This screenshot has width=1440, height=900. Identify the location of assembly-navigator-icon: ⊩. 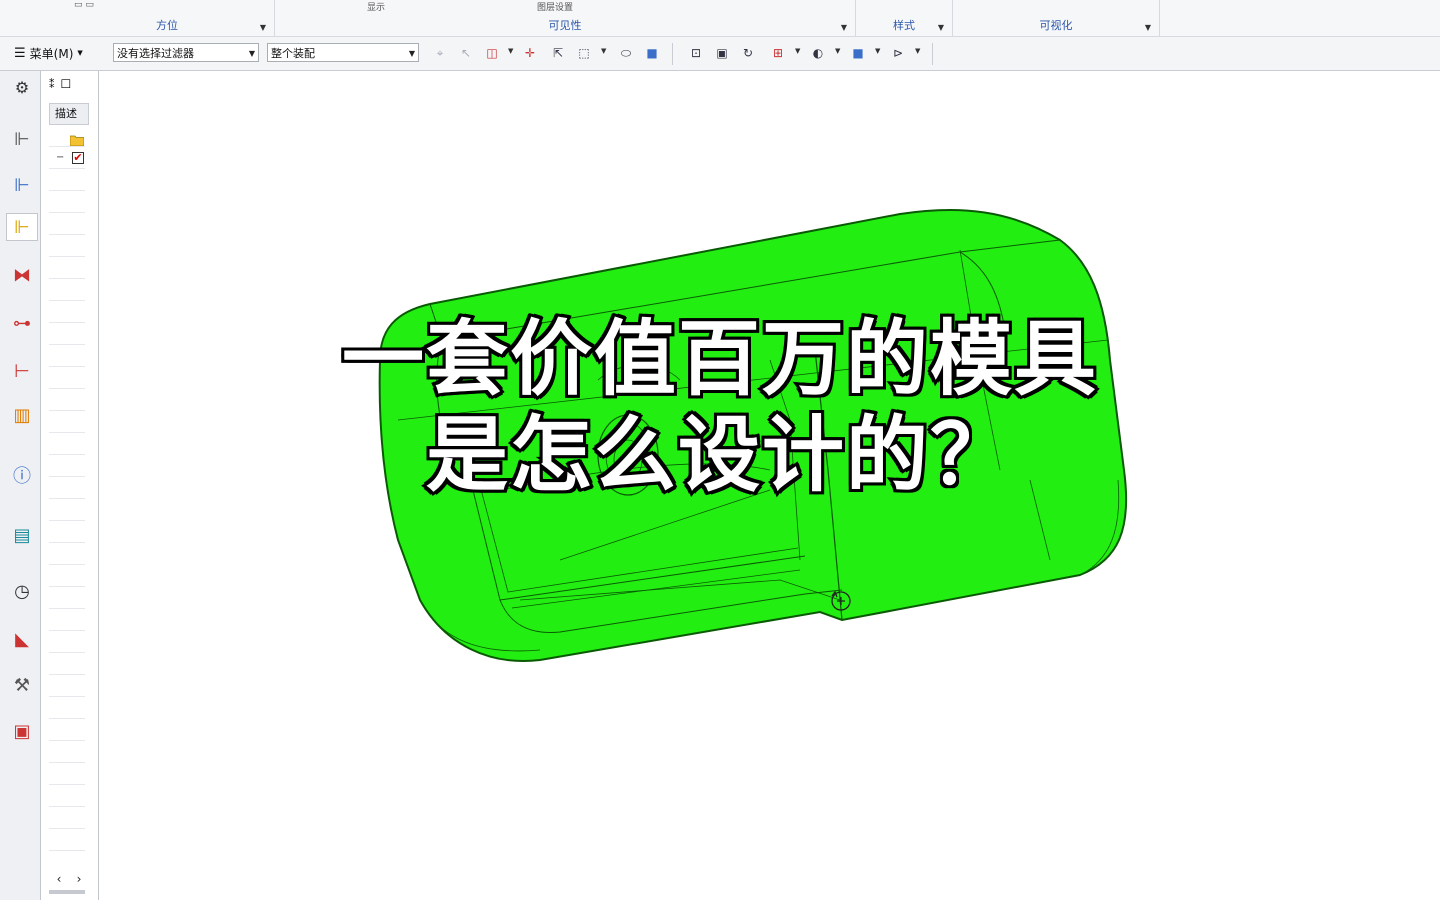
(22, 139).